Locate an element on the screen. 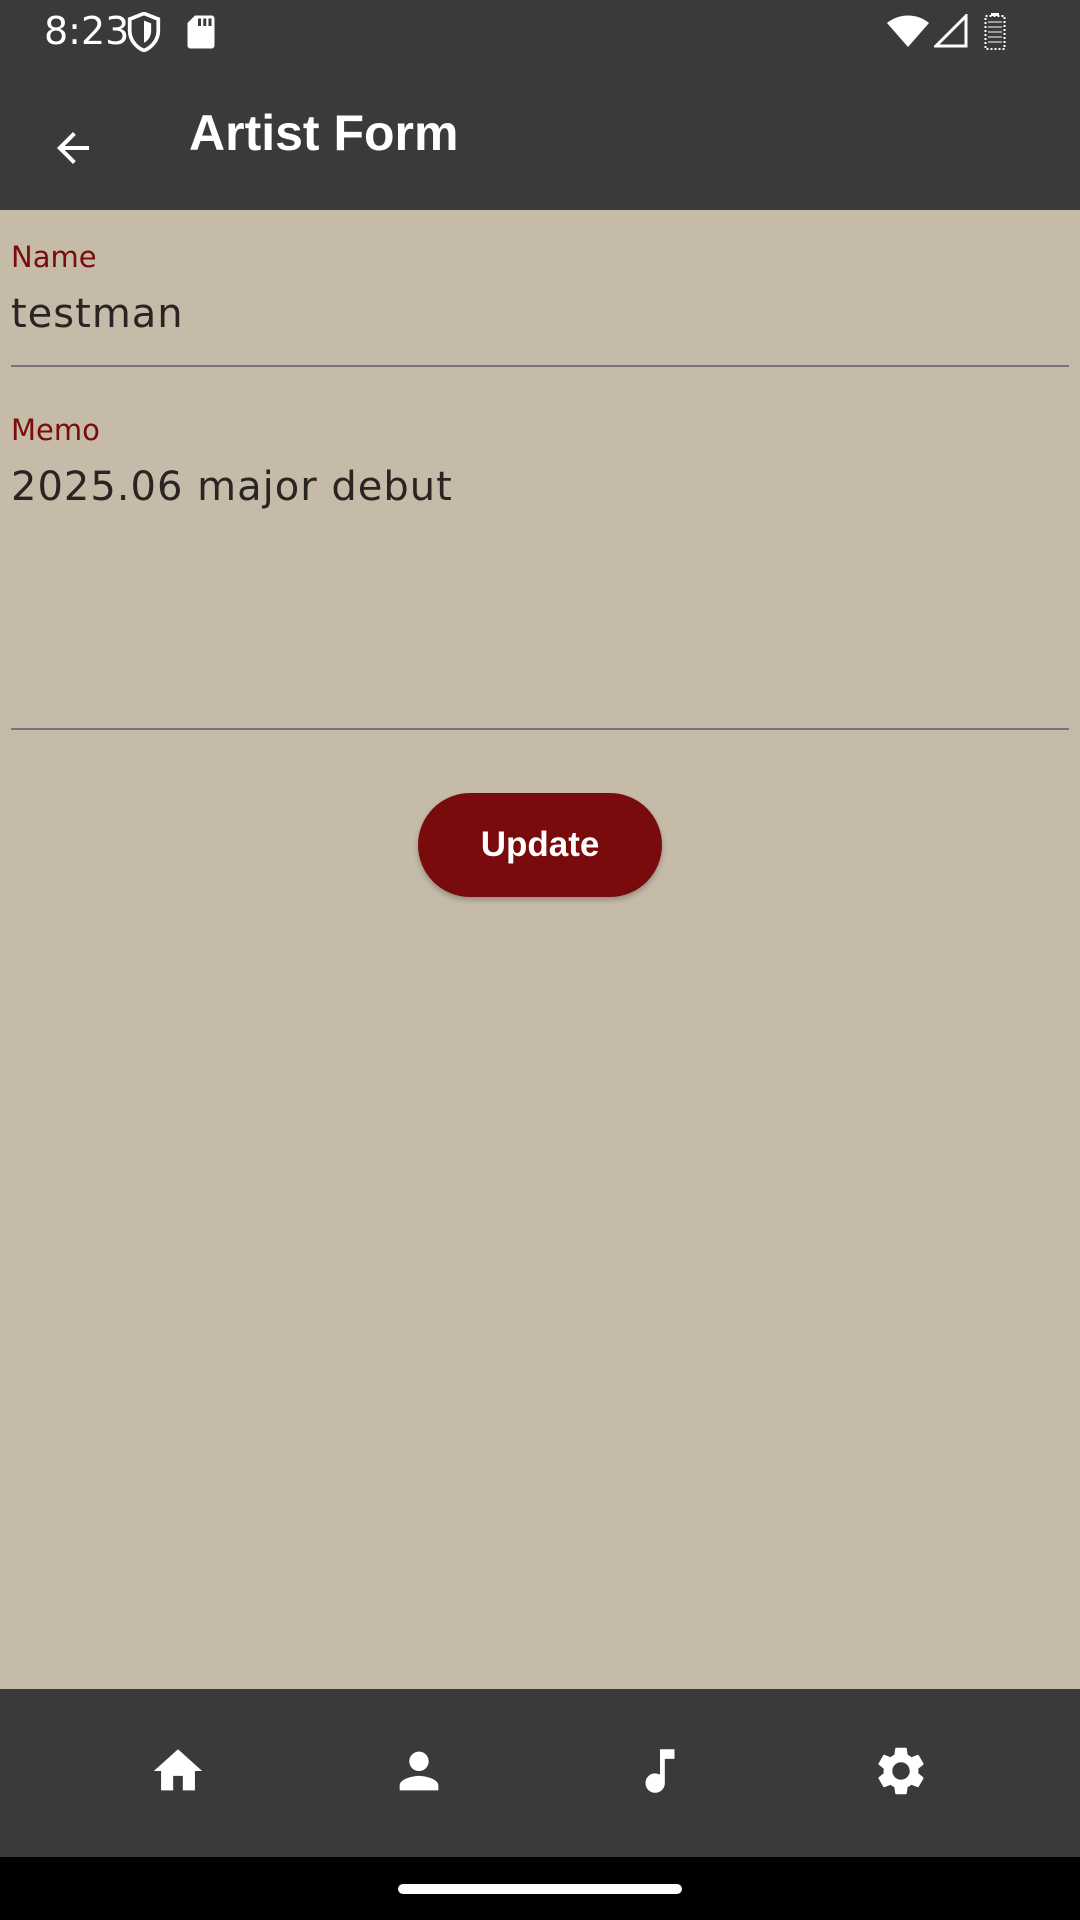 This screenshot has height=1920, width=1080. home-icon is located at coordinates (178, 1773).